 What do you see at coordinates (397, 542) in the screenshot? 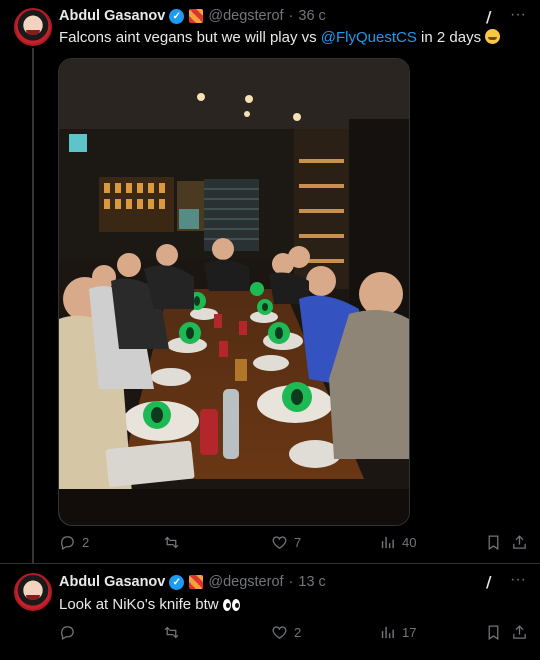
I see `views-button: 40` at bounding box center [397, 542].